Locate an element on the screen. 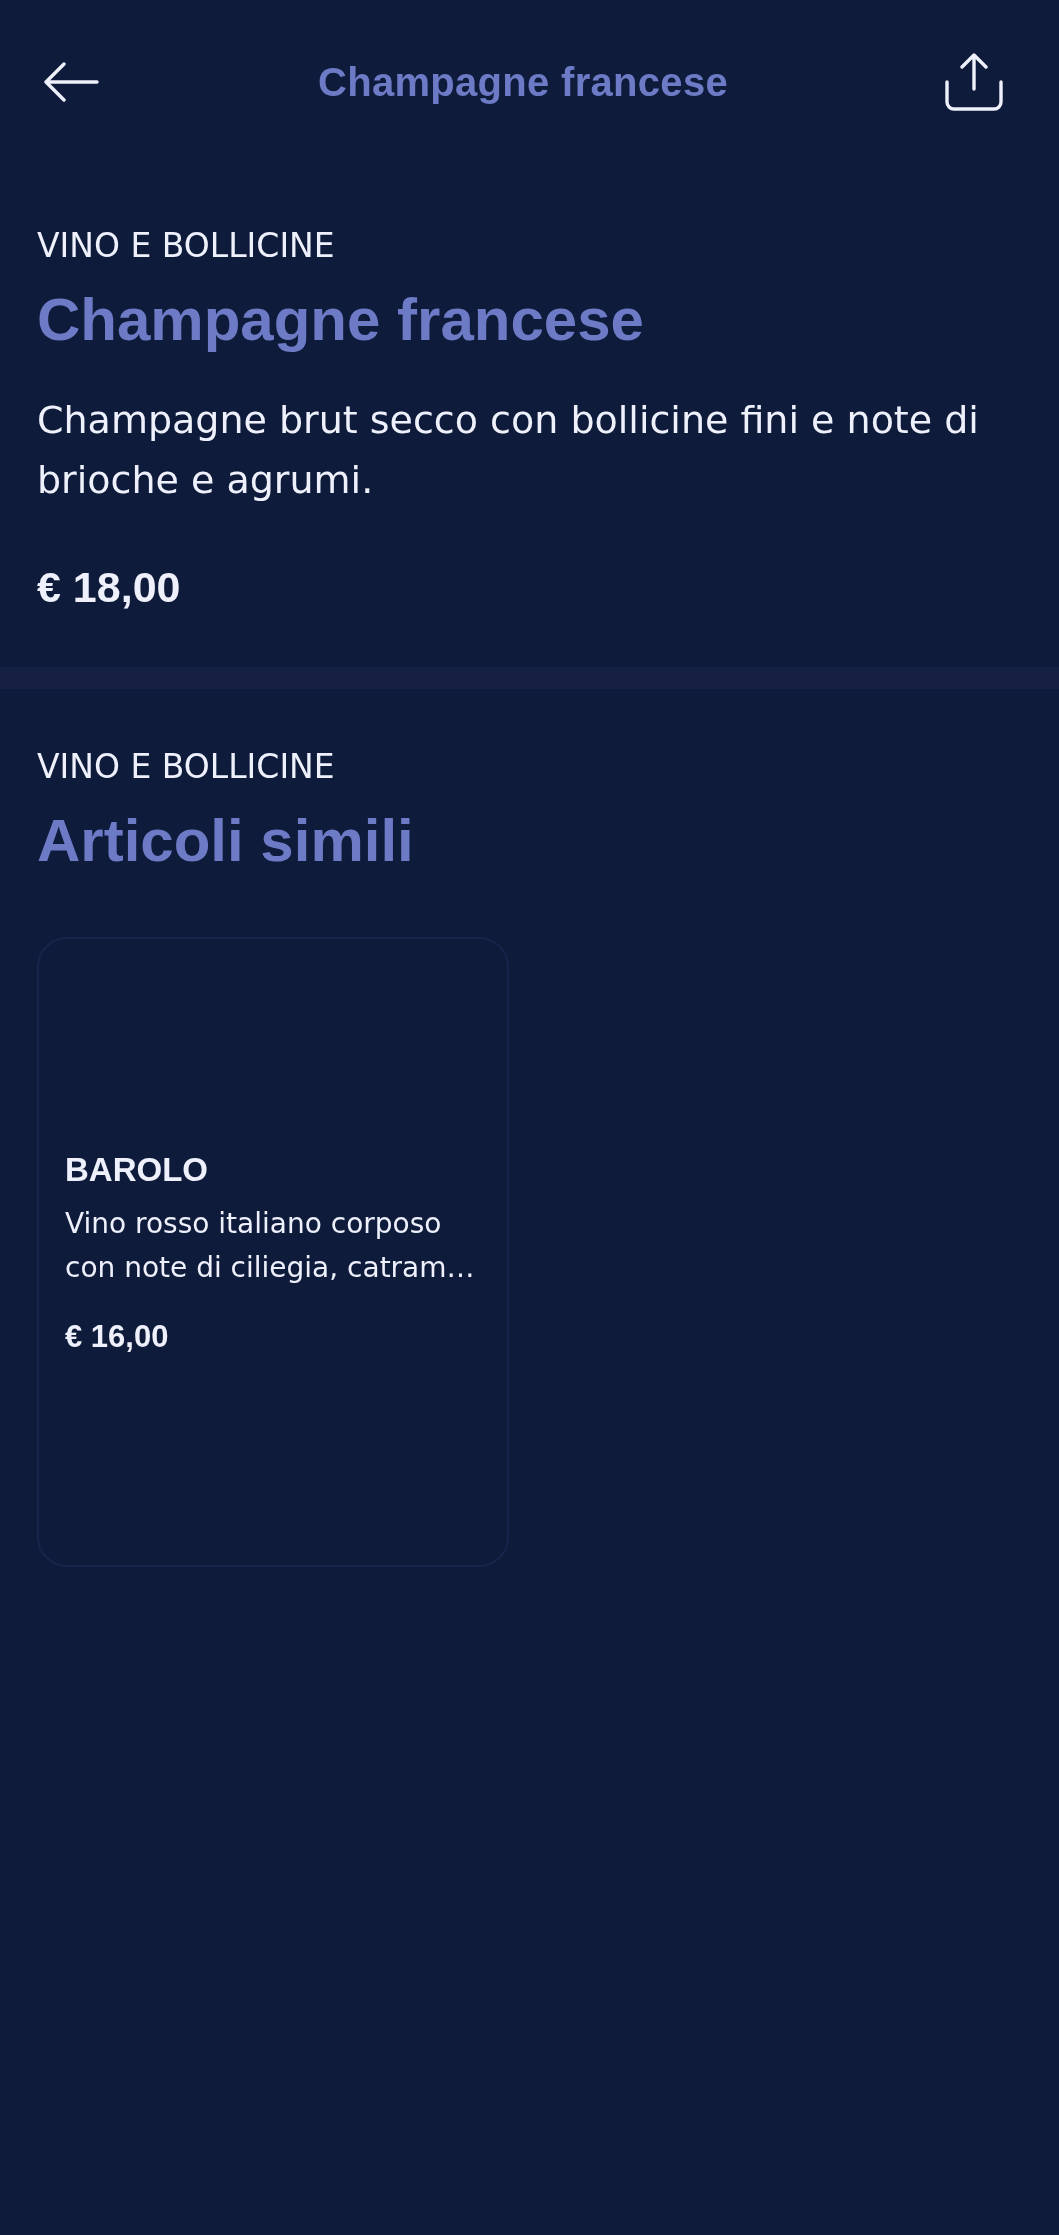 This screenshot has width=1059, height=2235. product-price: € 18,00 is located at coordinates (109, 587).